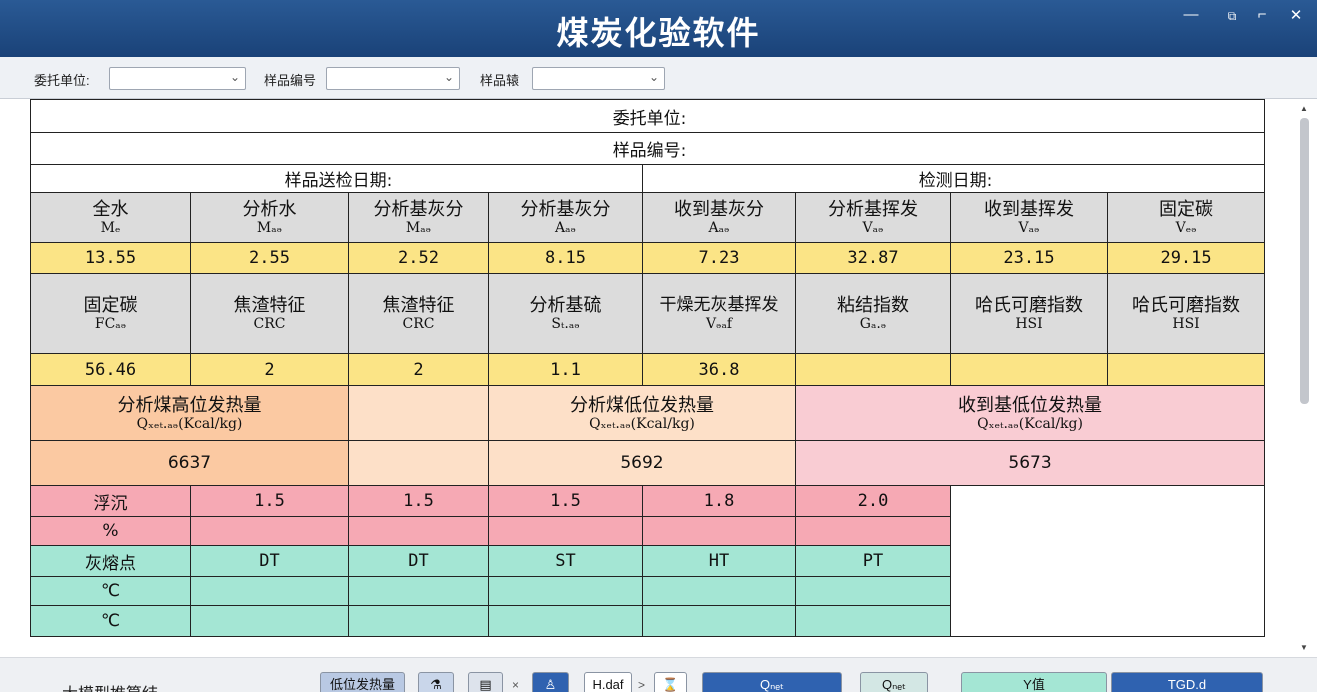 The width and height of the screenshot is (1317, 692). What do you see at coordinates (269, 228) in the screenshot?
I see `metric-symbol: Mₐₔ` at bounding box center [269, 228].